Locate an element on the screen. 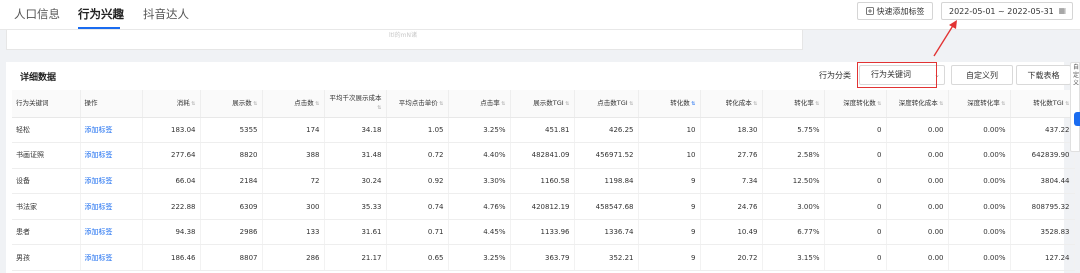 This screenshot has width=1080, height=273. table-cell: 420812.19 is located at coordinates (542, 206).